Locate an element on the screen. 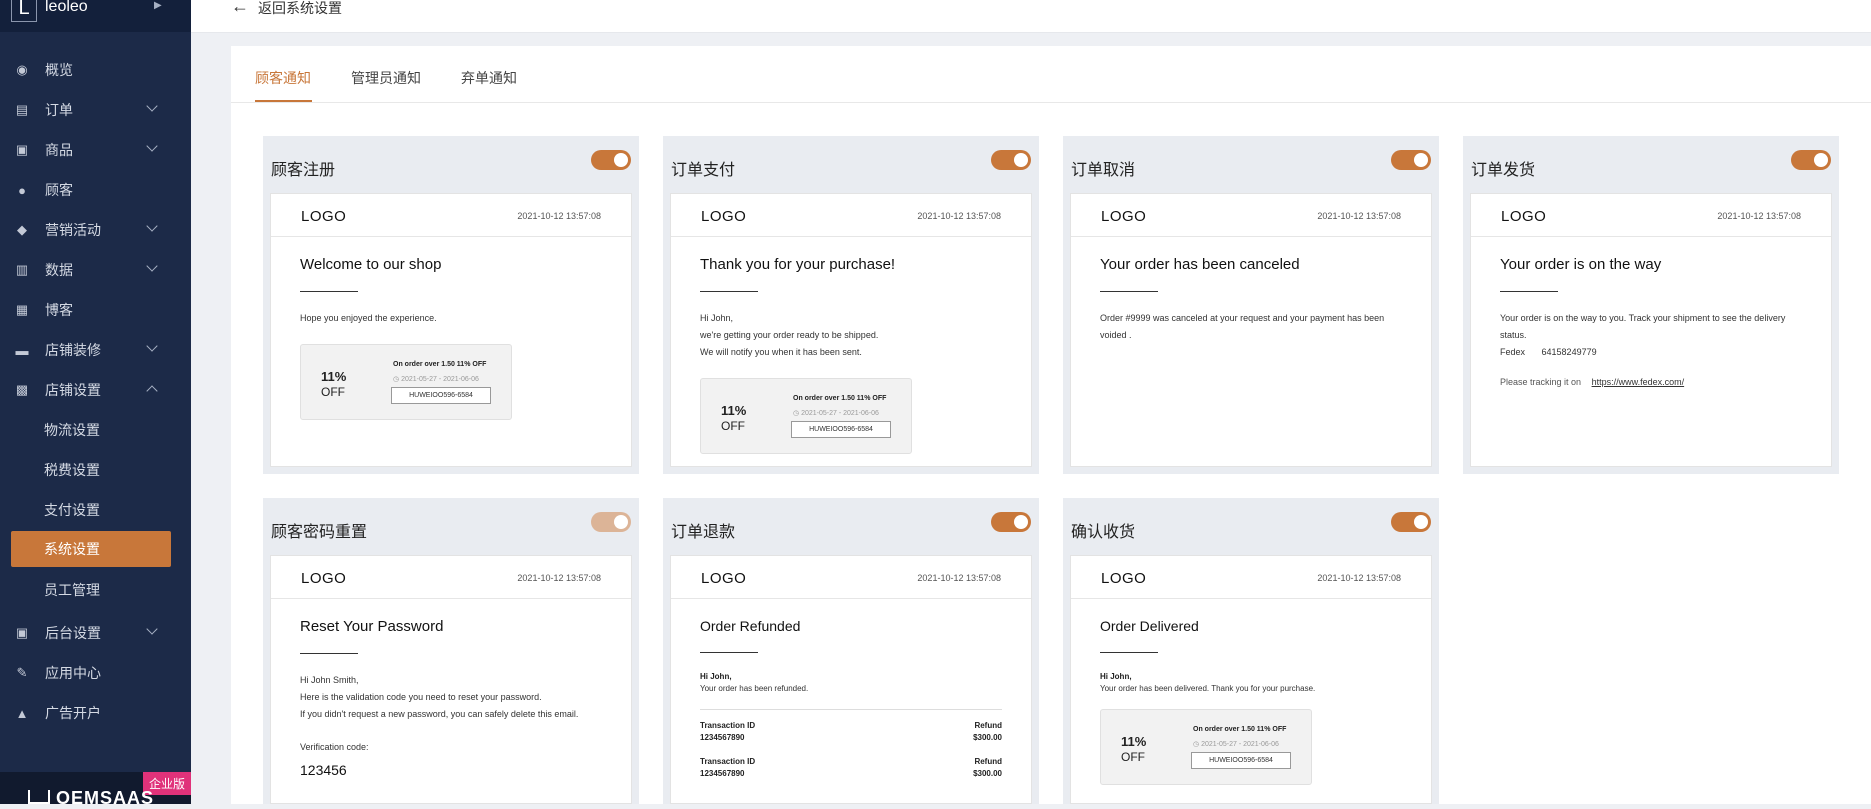  coupon-rule: On order over 1.50 11% OFF is located at coordinates (840, 398).